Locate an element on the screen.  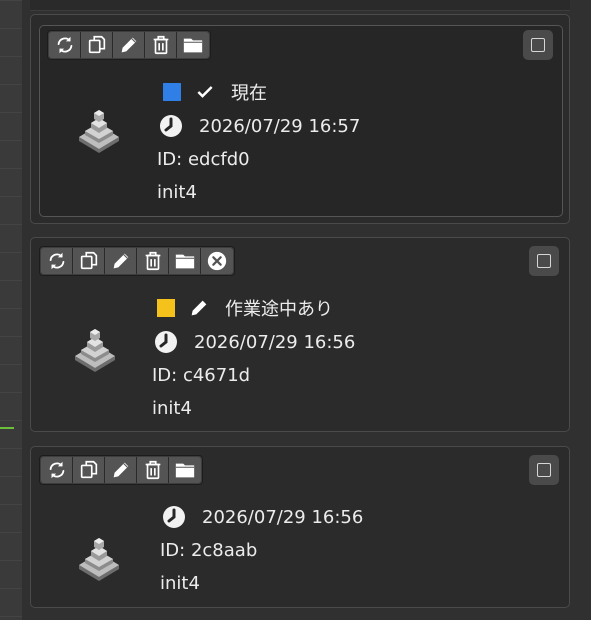
card-3-toolbar is located at coordinates (121, 470).